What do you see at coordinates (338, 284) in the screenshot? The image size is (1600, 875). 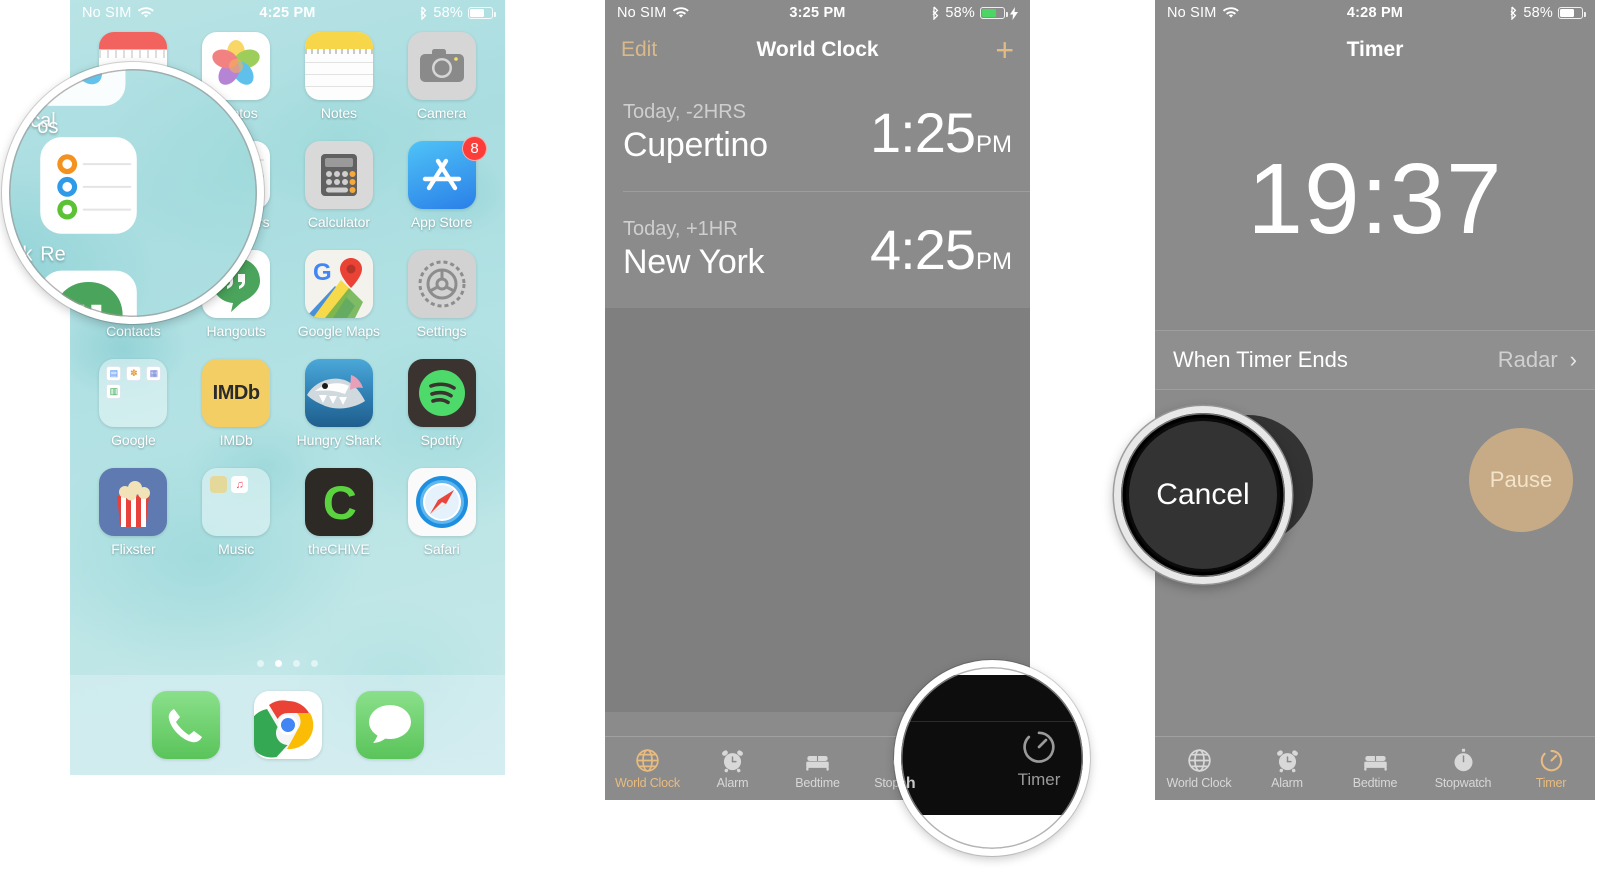 I see `google-maps-icon: G` at bounding box center [338, 284].